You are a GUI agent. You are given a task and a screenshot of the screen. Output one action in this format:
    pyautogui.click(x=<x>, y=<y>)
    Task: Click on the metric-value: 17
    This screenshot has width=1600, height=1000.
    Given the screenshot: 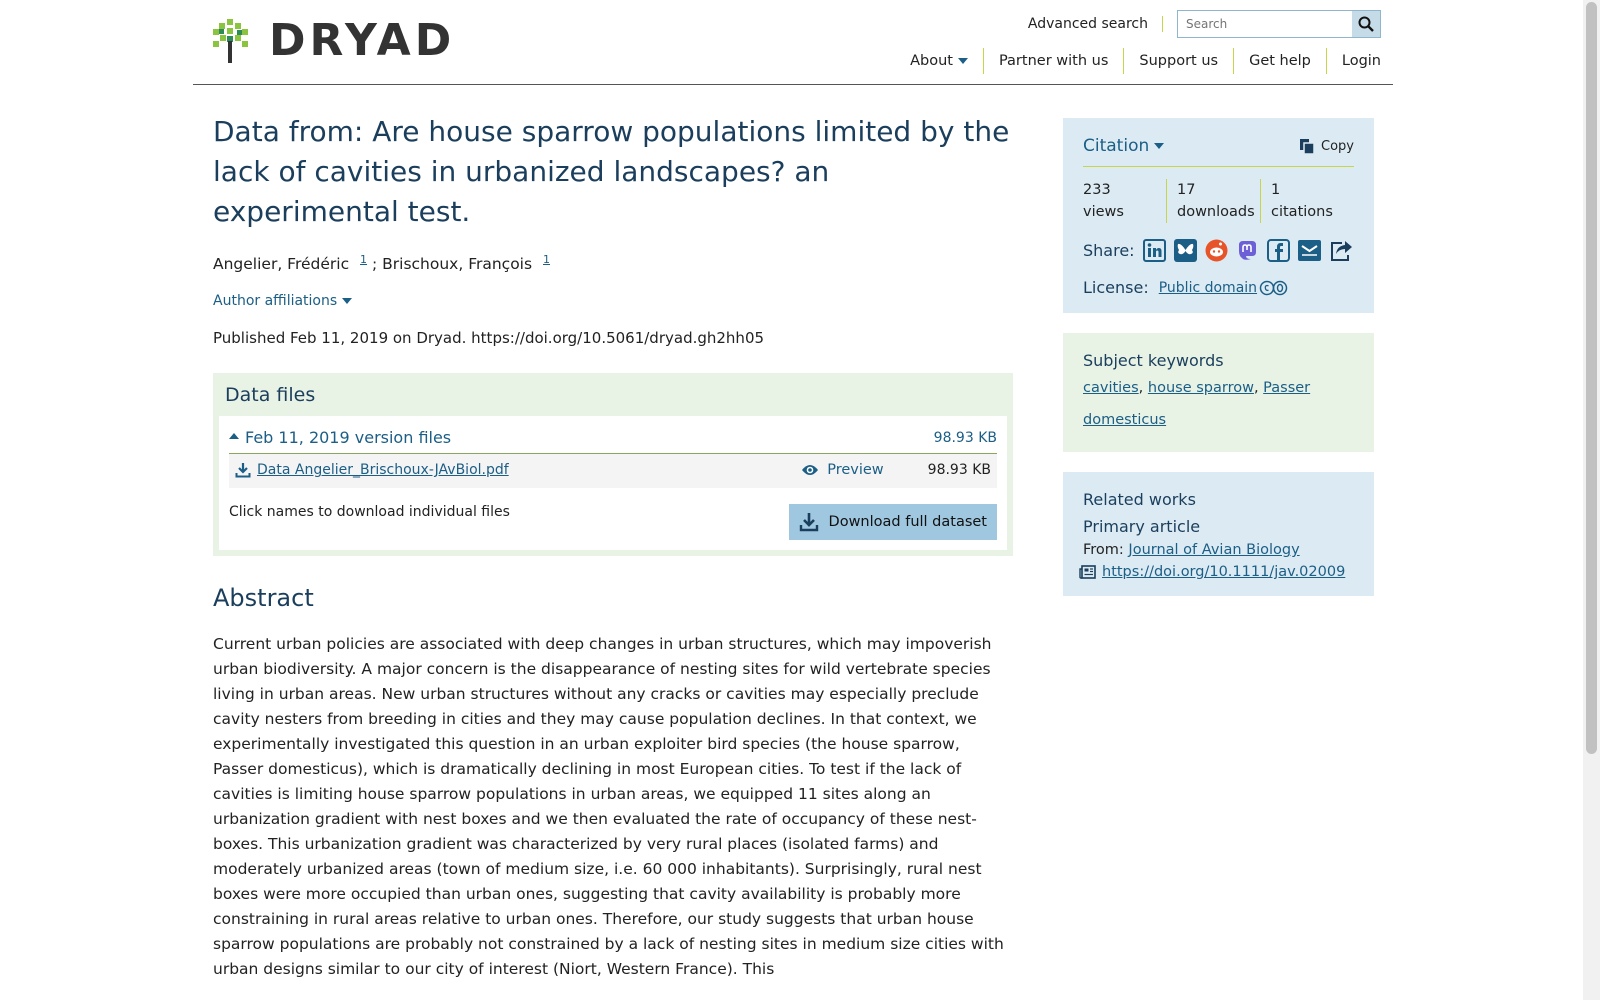 What is the action you would take?
    pyautogui.click(x=1186, y=190)
    